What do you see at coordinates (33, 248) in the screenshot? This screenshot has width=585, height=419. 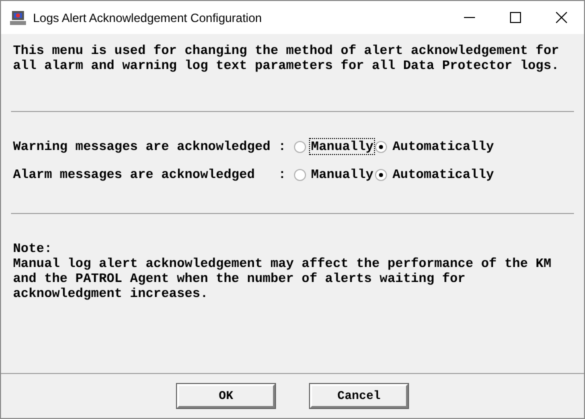 I see `note-heading: Note:` at bounding box center [33, 248].